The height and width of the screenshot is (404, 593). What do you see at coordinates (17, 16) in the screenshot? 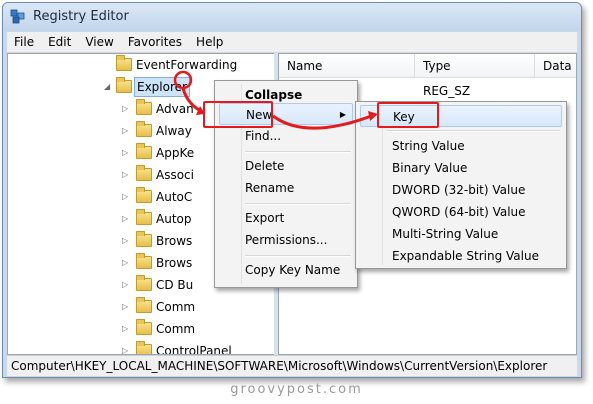
I see `registry-editor-icon` at bounding box center [17, 16].